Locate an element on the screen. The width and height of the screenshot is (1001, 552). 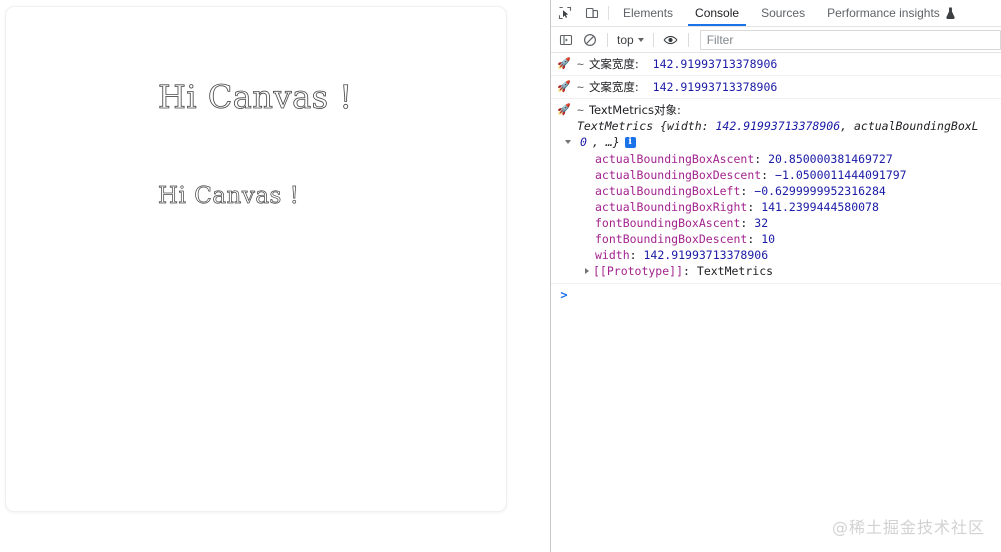
property-value: −1.0500011444091797 is located at coordinates (841, 175).